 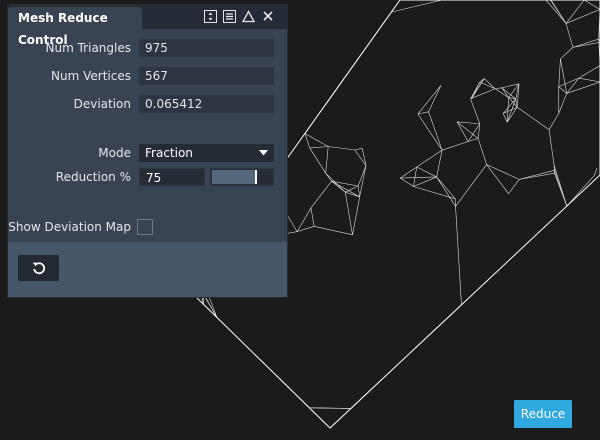 What do you see at coordinates (93, 177) in the screenshot?
I see `reduction-label: Reduction %` at bounding box center [93, 177].